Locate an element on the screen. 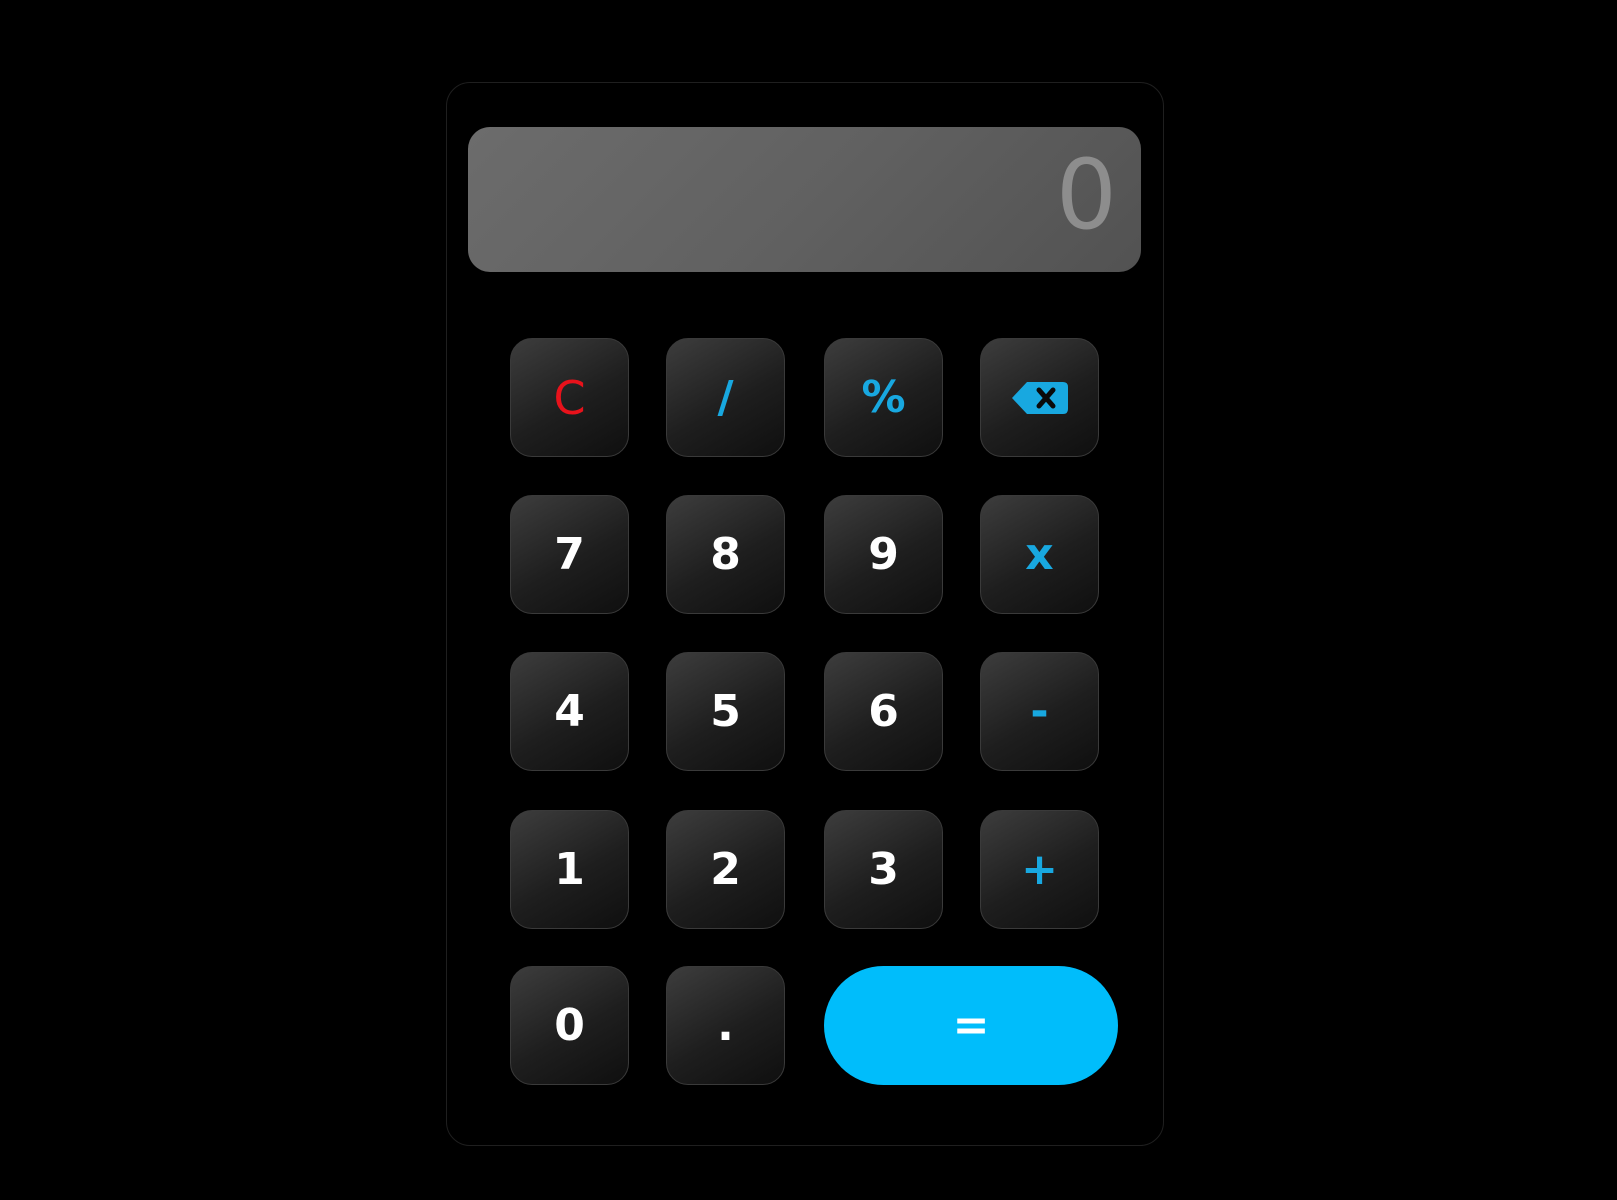 This screenshot has height=1200, width=1617. equals-button: = is located at coordinates (971, 1025).